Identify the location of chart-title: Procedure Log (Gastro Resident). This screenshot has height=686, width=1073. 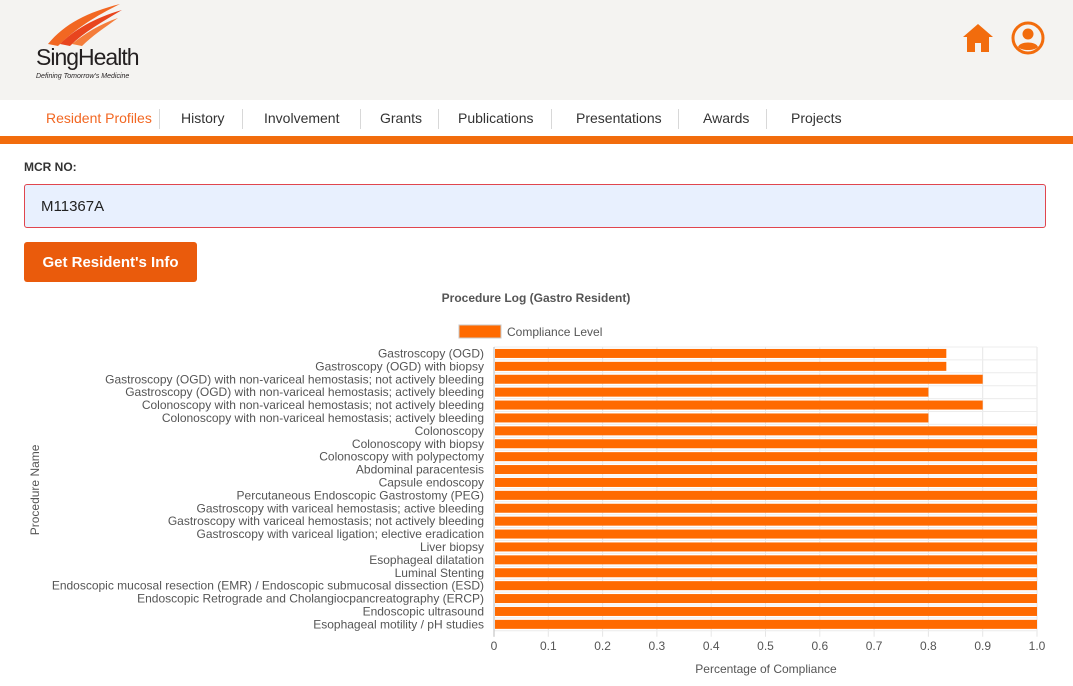
(536, 298).